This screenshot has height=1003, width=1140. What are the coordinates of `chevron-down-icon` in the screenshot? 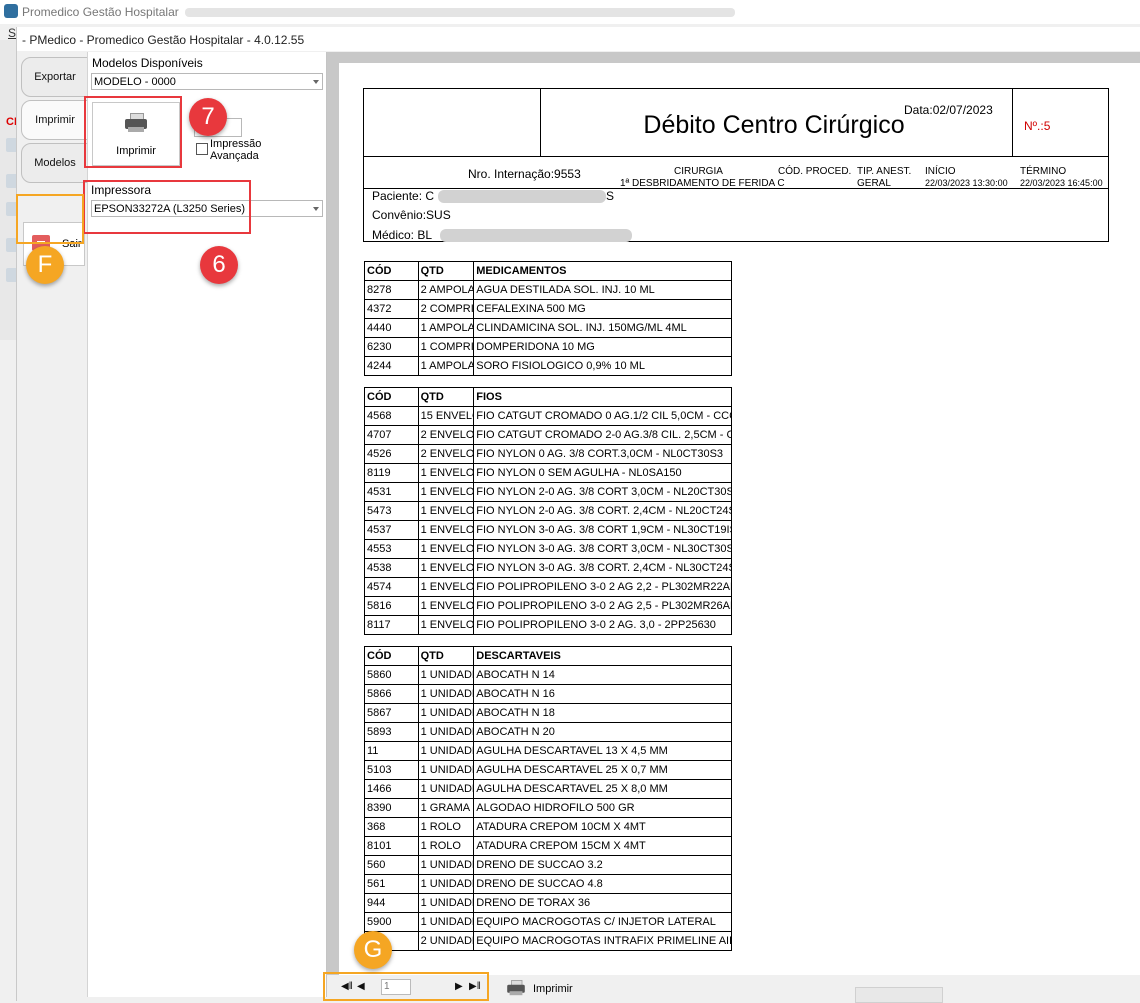 It's located at (316, 82).